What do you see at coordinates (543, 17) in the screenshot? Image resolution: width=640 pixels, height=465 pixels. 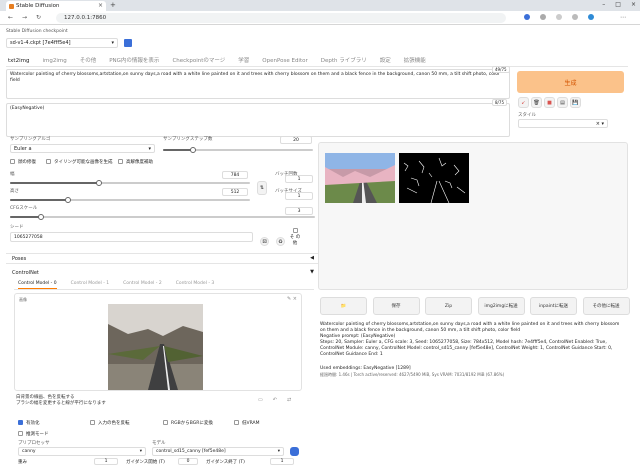 I see `favorites-icon` at bounding box center [543, 17].